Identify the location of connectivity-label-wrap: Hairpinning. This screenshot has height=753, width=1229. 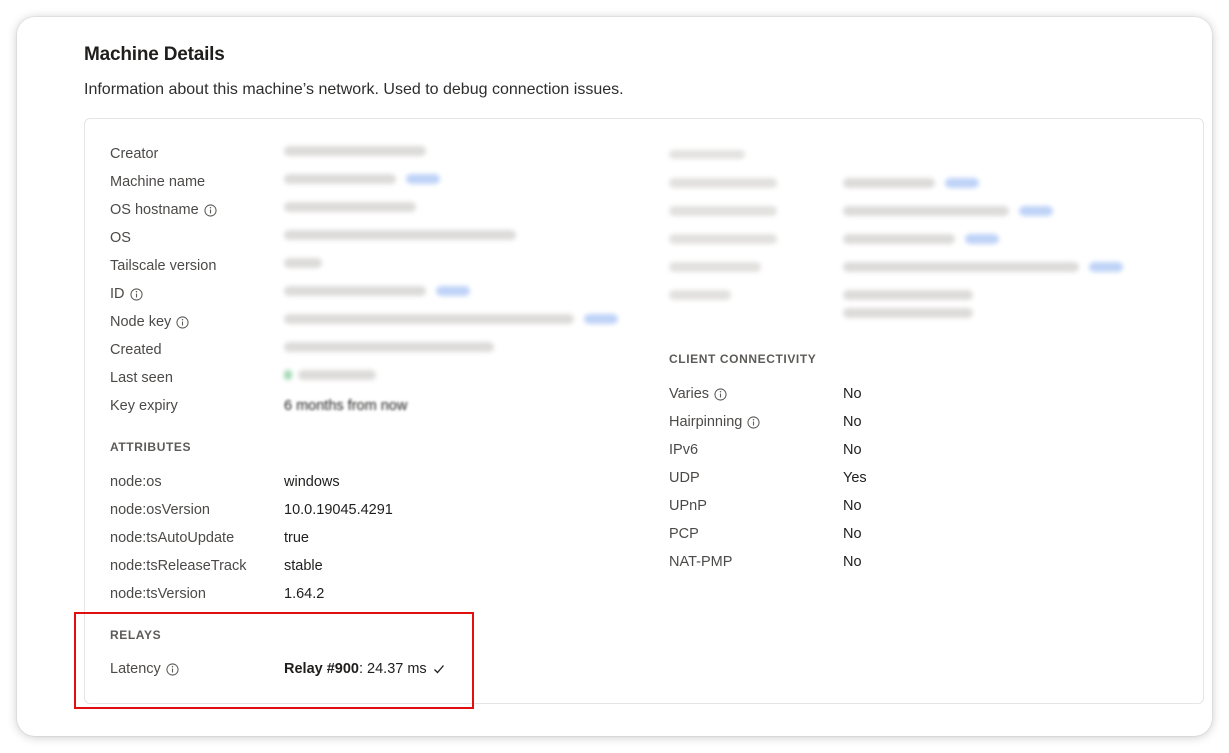
(714, 422).